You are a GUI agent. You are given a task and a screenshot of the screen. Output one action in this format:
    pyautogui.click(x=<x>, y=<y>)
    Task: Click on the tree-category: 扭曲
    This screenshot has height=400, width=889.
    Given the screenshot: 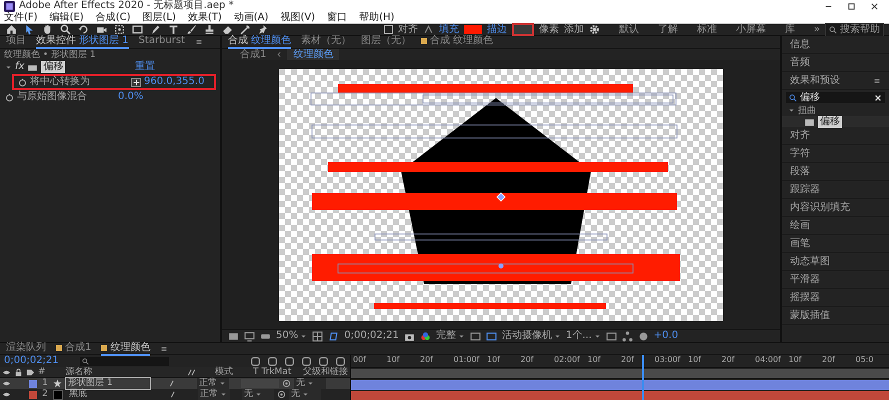 What is the action you would take?
    pyautogui.click(x=807, y=110)
    